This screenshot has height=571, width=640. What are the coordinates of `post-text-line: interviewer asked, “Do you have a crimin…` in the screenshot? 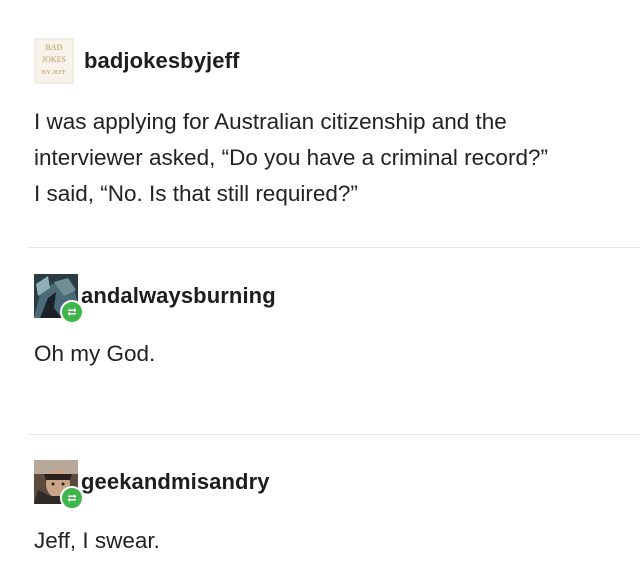 It's located at (291, 157).